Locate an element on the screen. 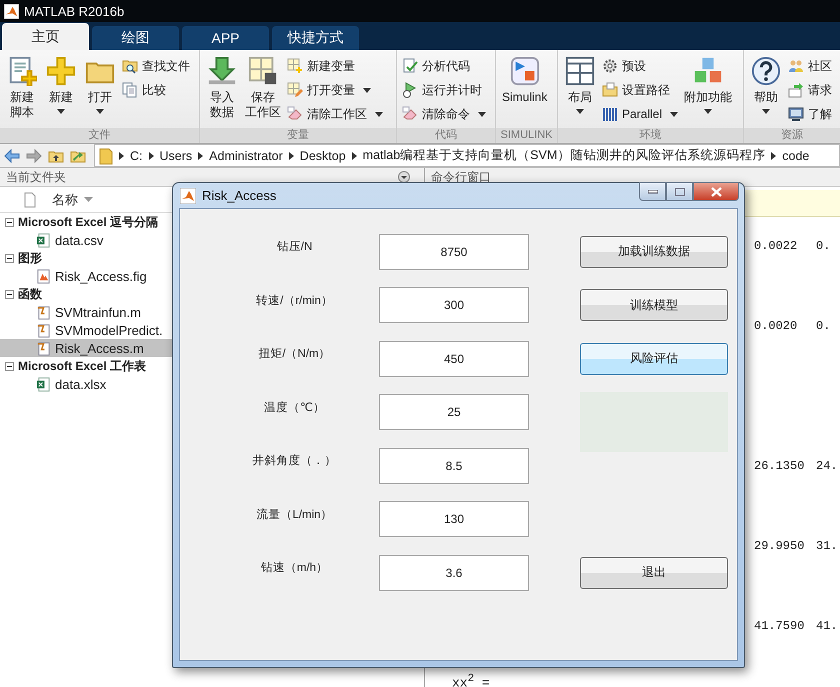 The image size is (840, 687). panel-title: 当前文件夹 is located at coordinates (36, 177).